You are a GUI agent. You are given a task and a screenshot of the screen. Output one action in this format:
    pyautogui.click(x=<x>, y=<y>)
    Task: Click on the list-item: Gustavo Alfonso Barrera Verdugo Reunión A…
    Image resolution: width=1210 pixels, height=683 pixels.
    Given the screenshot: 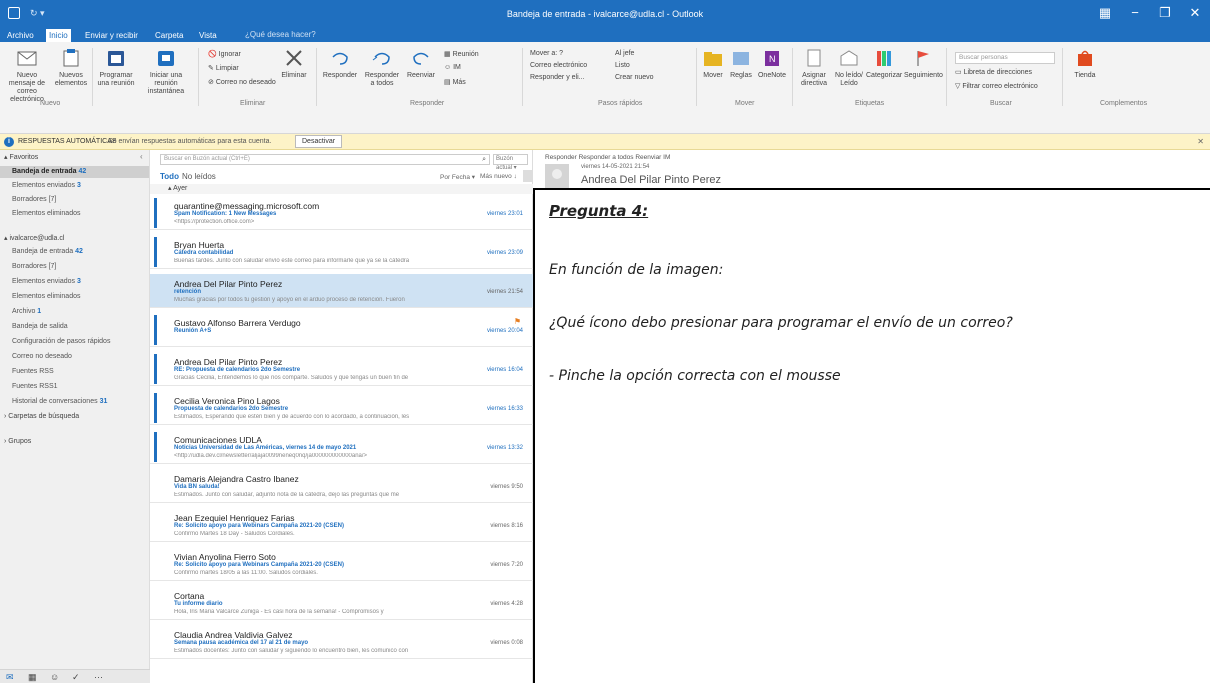 What is the action you would take?
    pyautogui.click(x=341, y=330)
    